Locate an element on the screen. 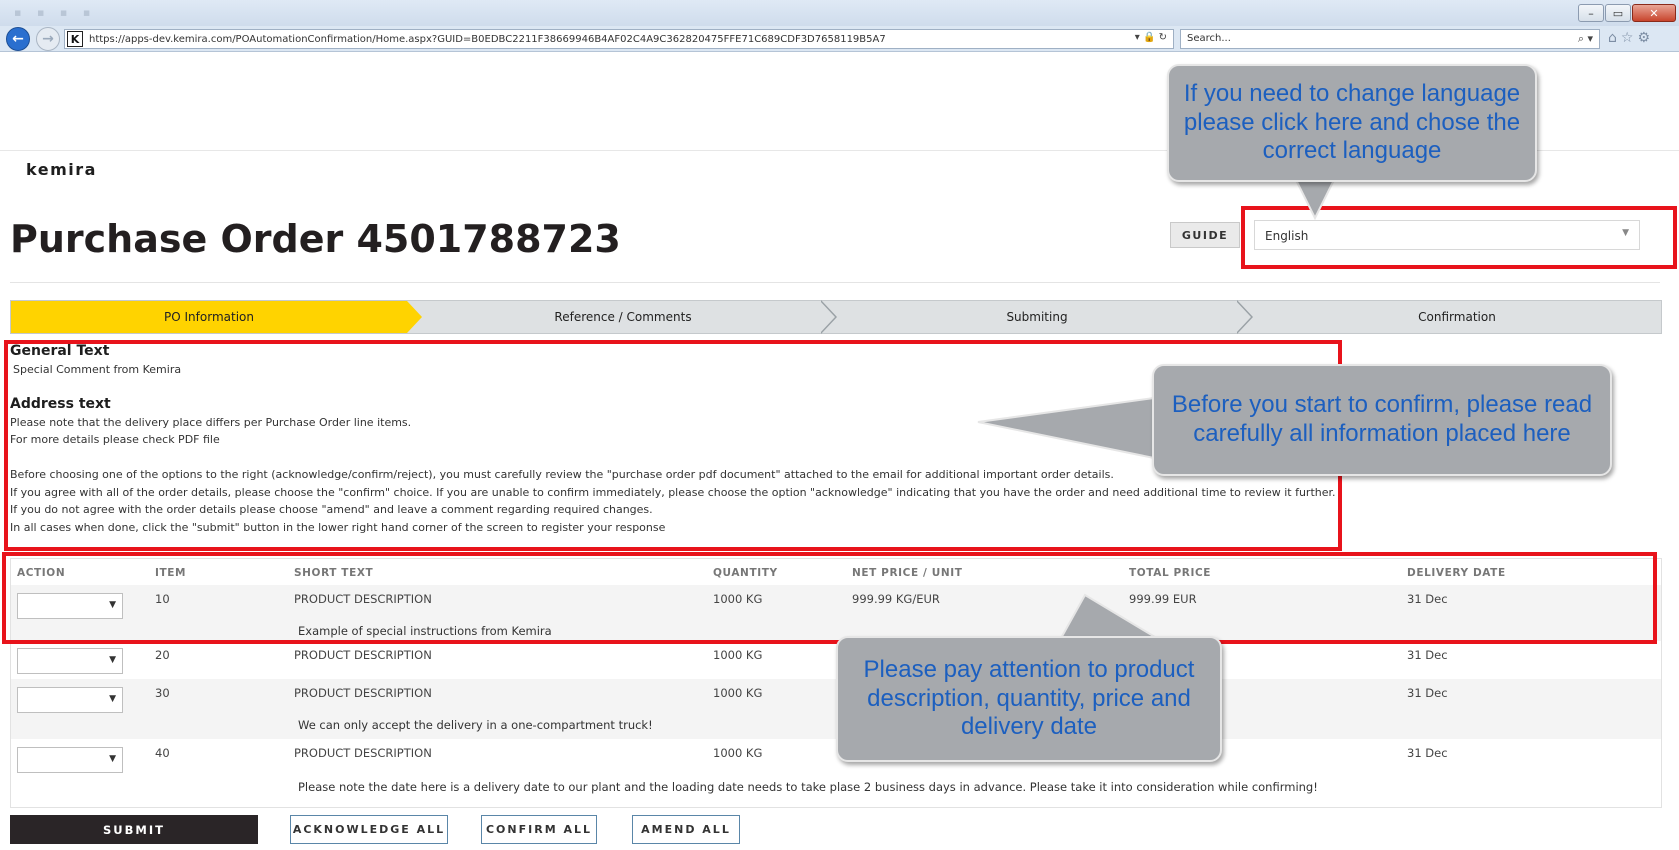  titlebar-quick-icons: ▪ ▪ ▪ ▪ is located at coordinates (55, 12).